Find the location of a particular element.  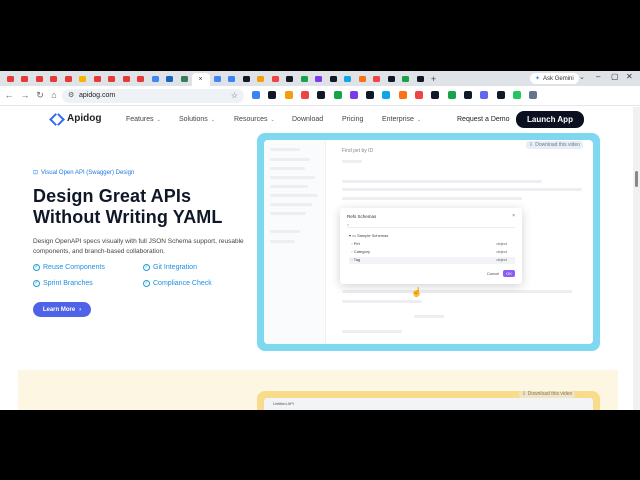

request-demo-link: Request a Demo is located at coordinates (483, 119).